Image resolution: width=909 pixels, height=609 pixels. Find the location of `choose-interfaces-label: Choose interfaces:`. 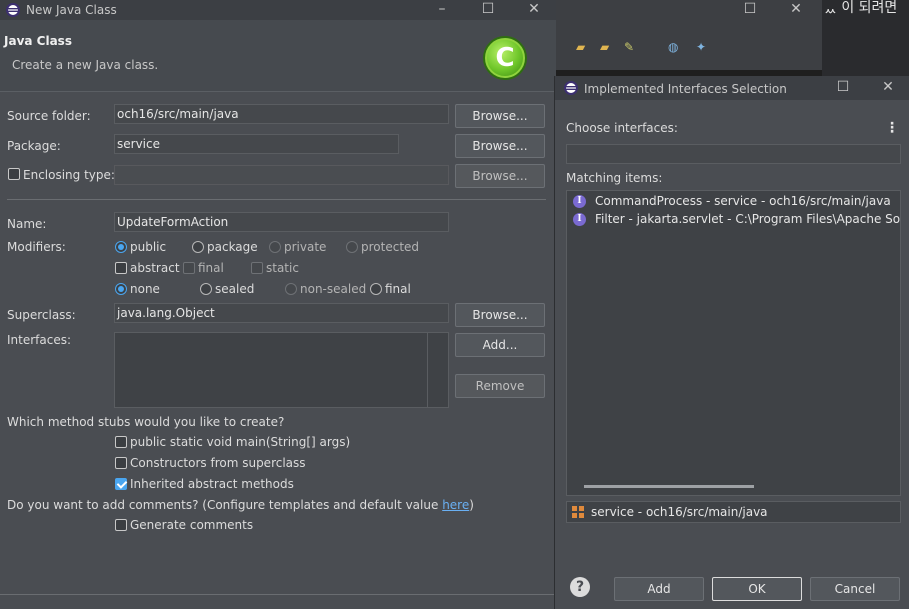

choose-interfaces-label: Choose interfaces: is located at coordinates (622, 128).